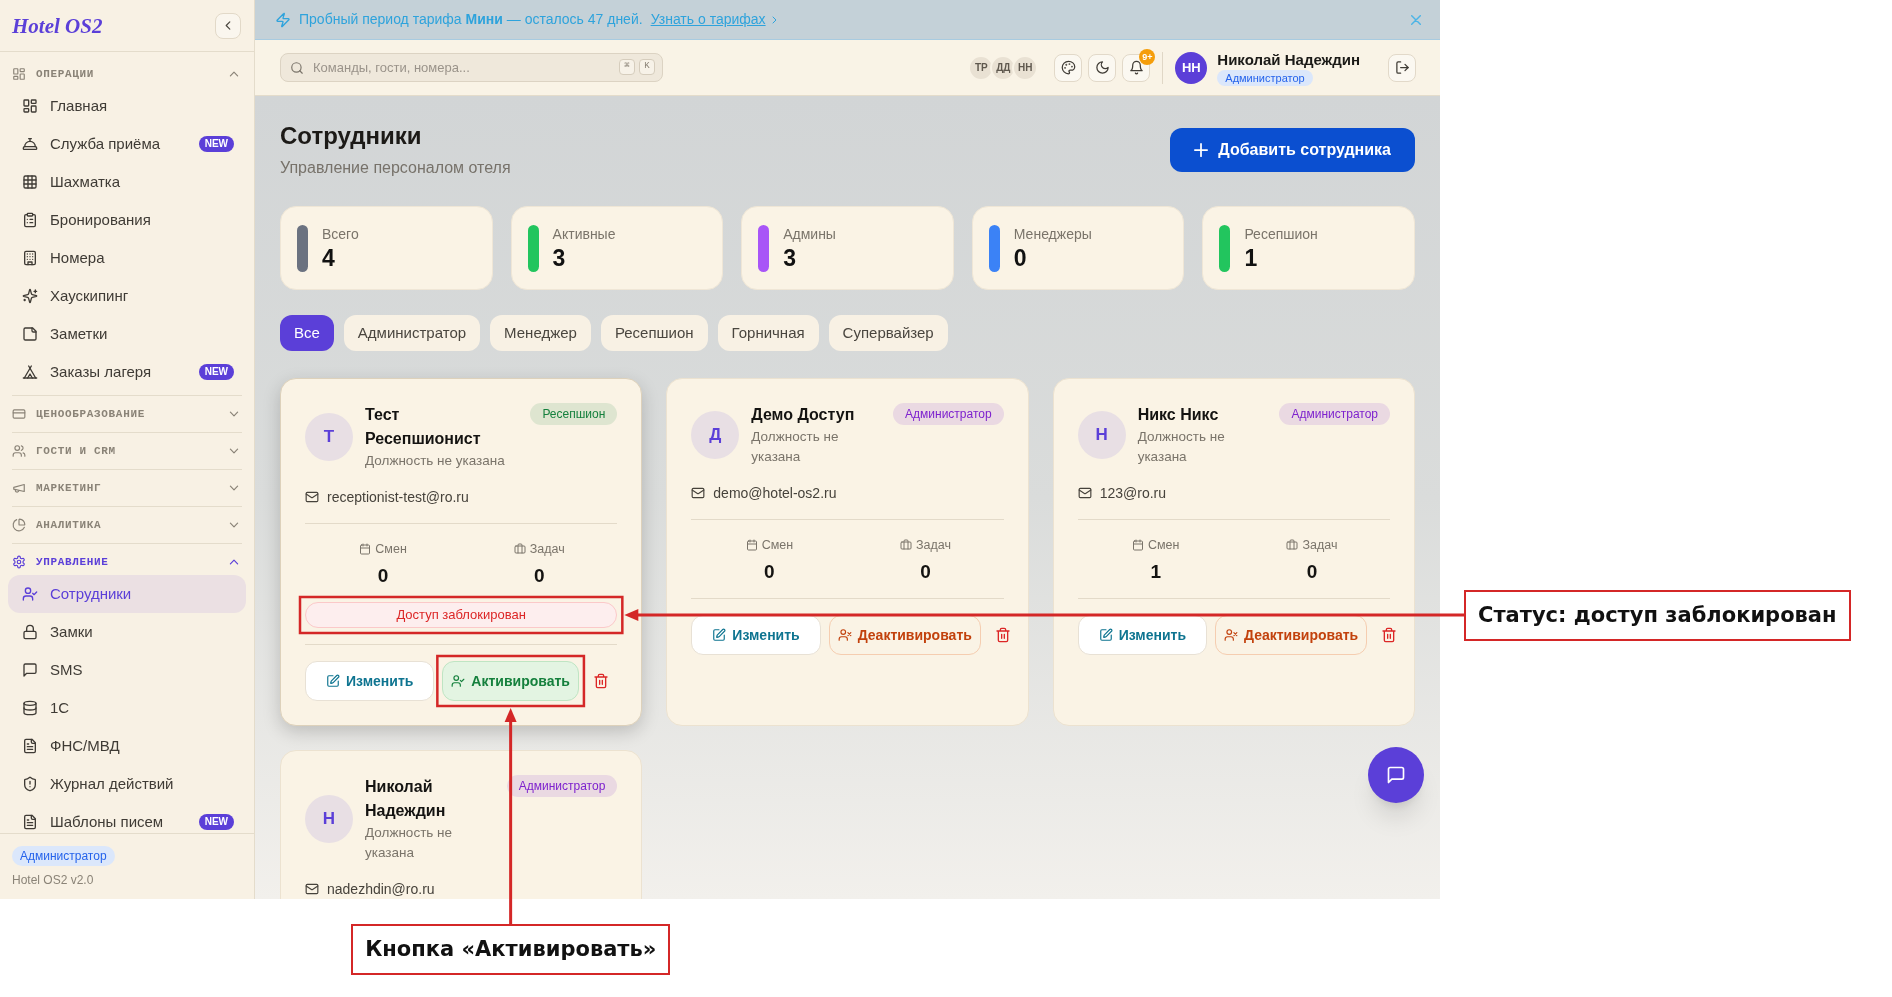  I want to click on dark-mode-button, so click(1102, 67).